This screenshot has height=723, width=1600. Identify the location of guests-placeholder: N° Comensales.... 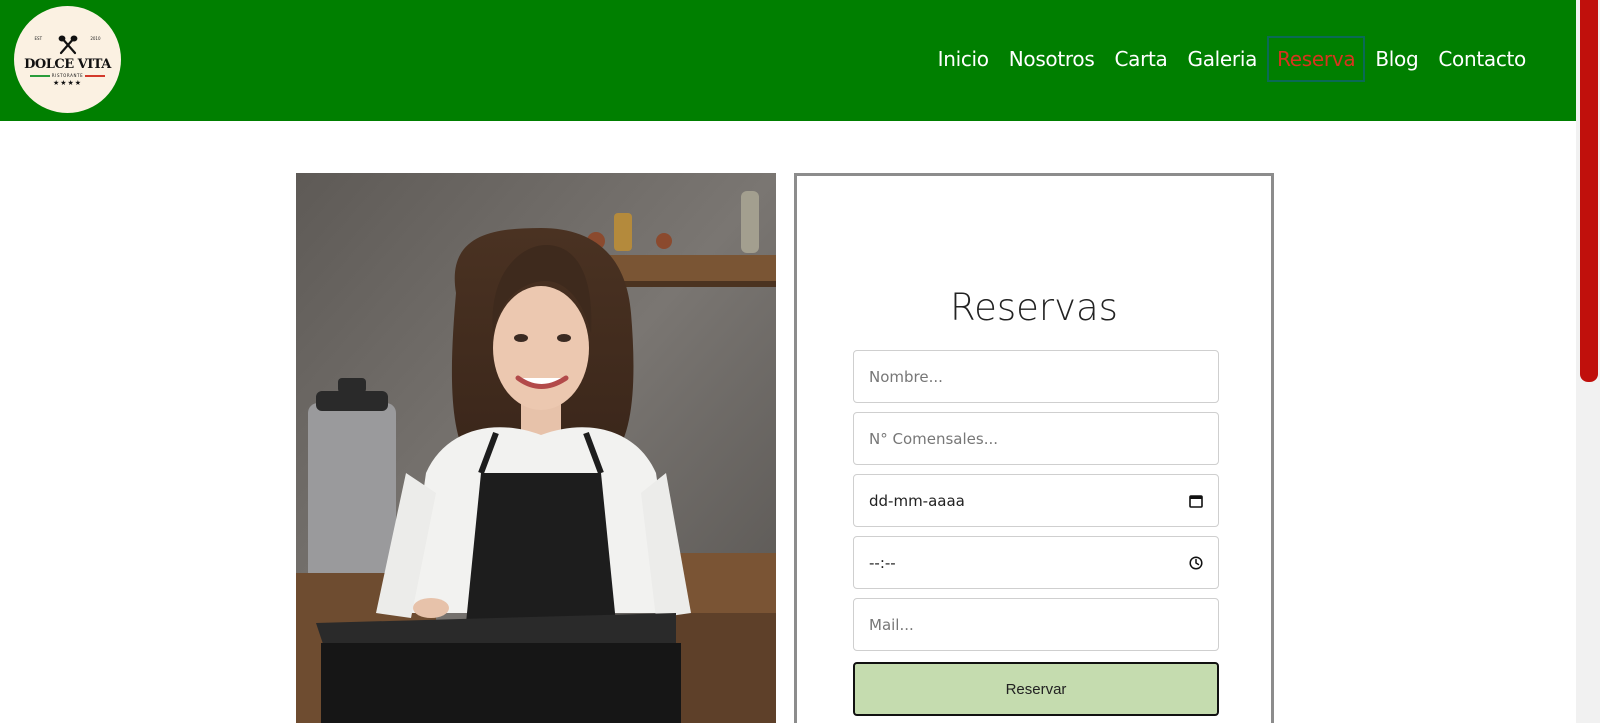
(934, 438).